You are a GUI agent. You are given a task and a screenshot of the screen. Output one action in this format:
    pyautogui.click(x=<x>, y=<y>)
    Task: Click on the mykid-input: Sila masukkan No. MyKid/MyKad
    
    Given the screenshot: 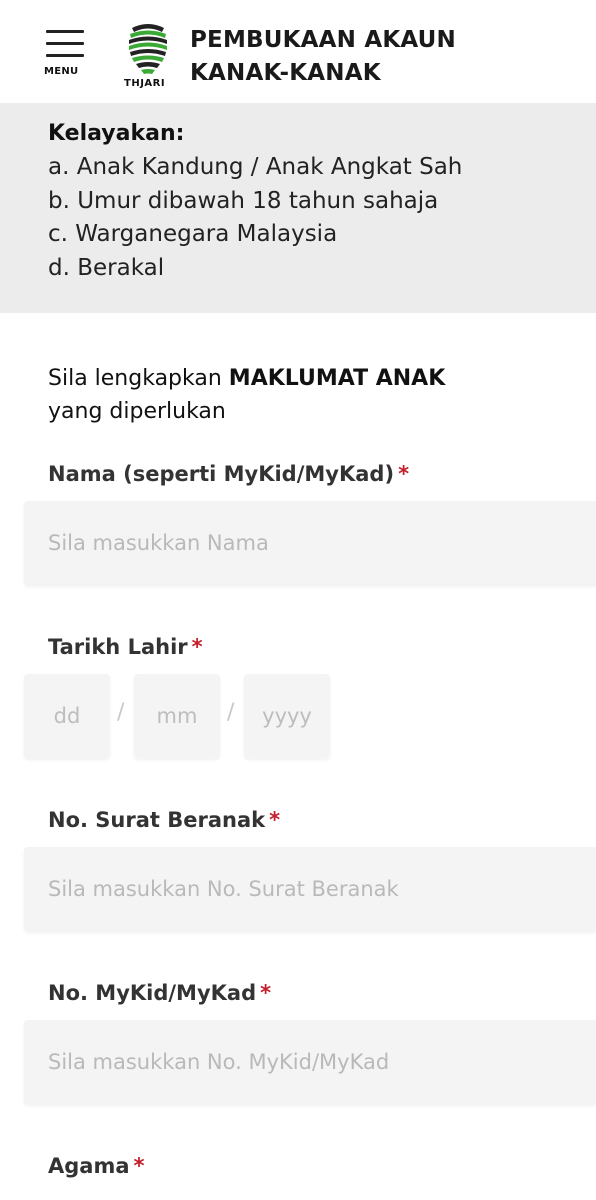 What is the action you would take?
    pyautogui.click(x=310, y=1062)
    